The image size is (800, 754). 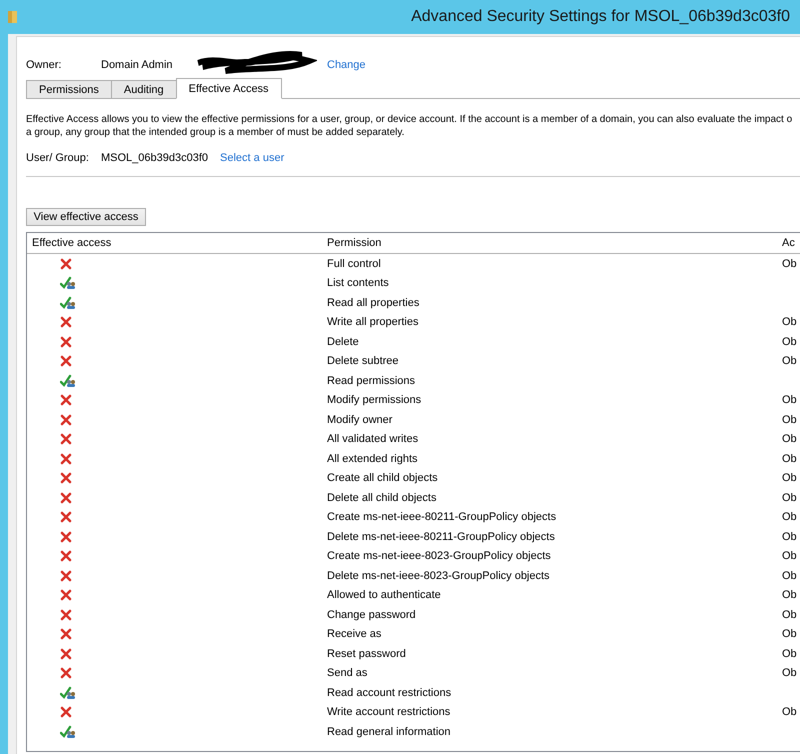 I want to click on permission-cell-text: Change password, so click(x=371, y=614).